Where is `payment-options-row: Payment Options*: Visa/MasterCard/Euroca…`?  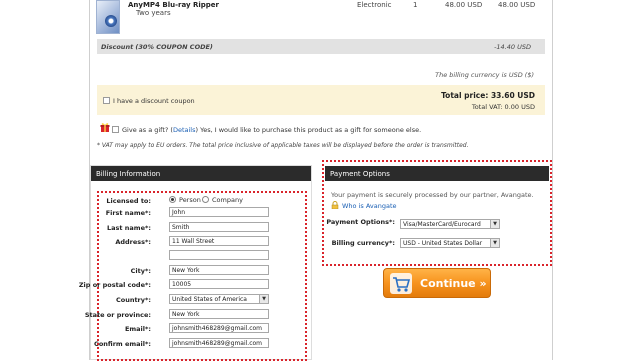 payment-options-row: Payment Options*: Visa/MasterCard/Euroca… is located at coordinates (437, 228).